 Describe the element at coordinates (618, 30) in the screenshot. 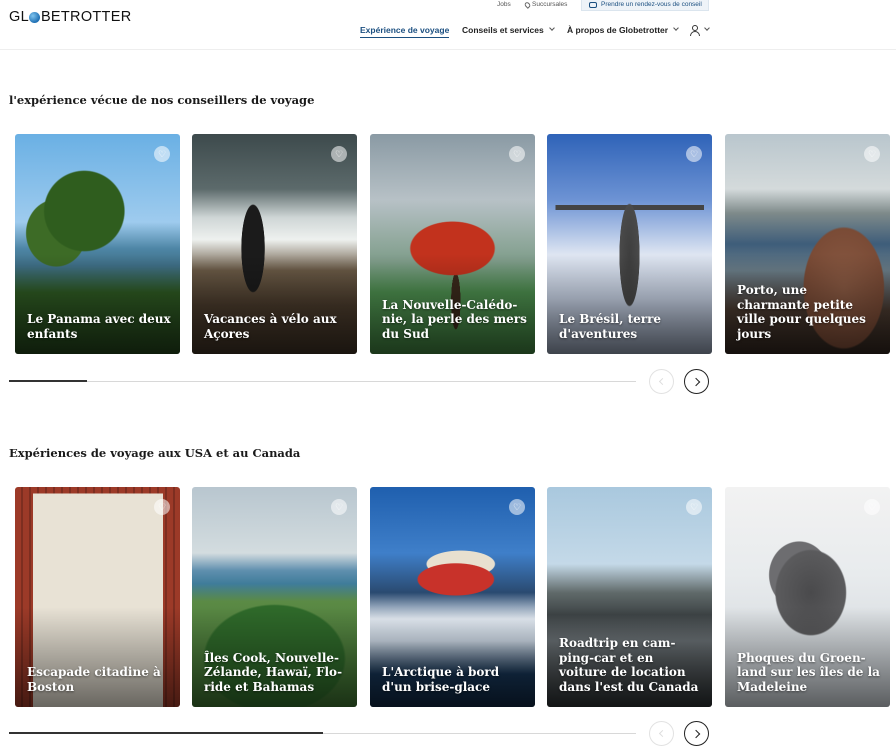

I see `nav-about-label: À propos de Globetrotter` at that location.